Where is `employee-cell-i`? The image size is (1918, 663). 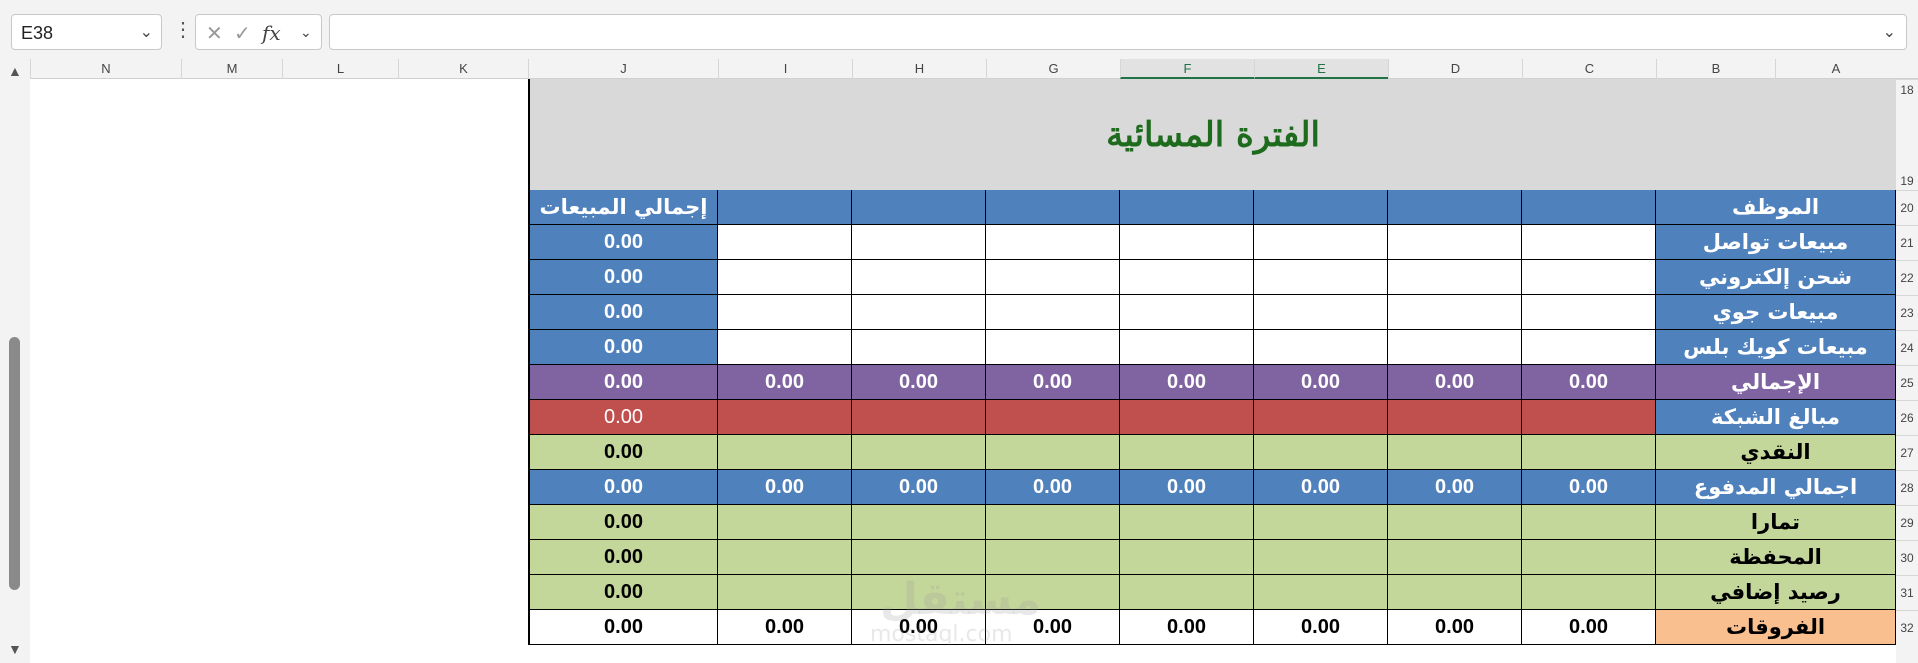 employee-cell-i is located at coordinates (785, 207).